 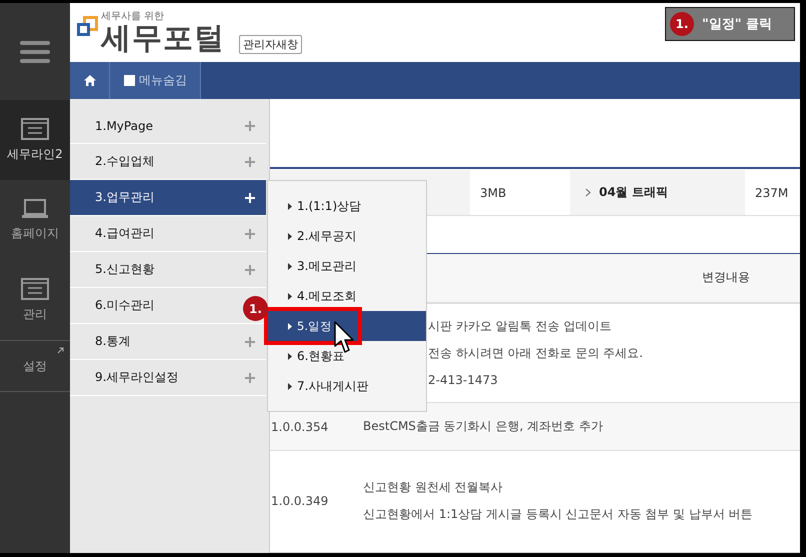 I want to click on change-text: 전송 하시려면 아래 전화로 문의 주세요., so click(x=535, y=353).